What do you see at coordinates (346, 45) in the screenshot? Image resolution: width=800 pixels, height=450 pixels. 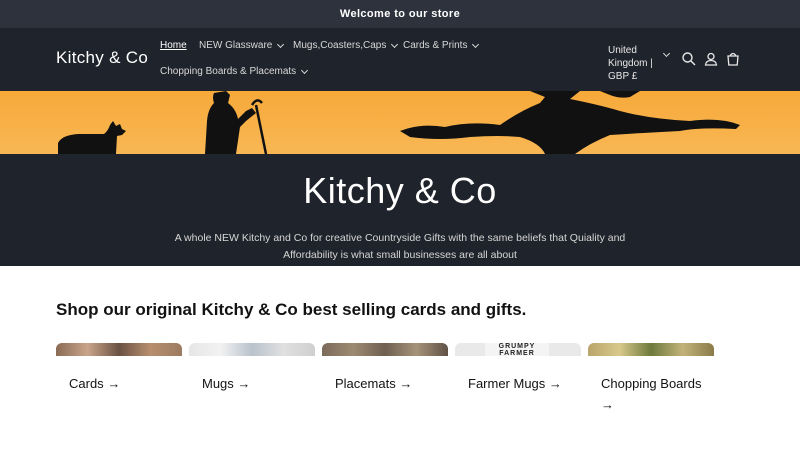 I see `nav-mugs-coasters-caps: Mugs,Coasters,Caps` at bounding box center [346, 45].